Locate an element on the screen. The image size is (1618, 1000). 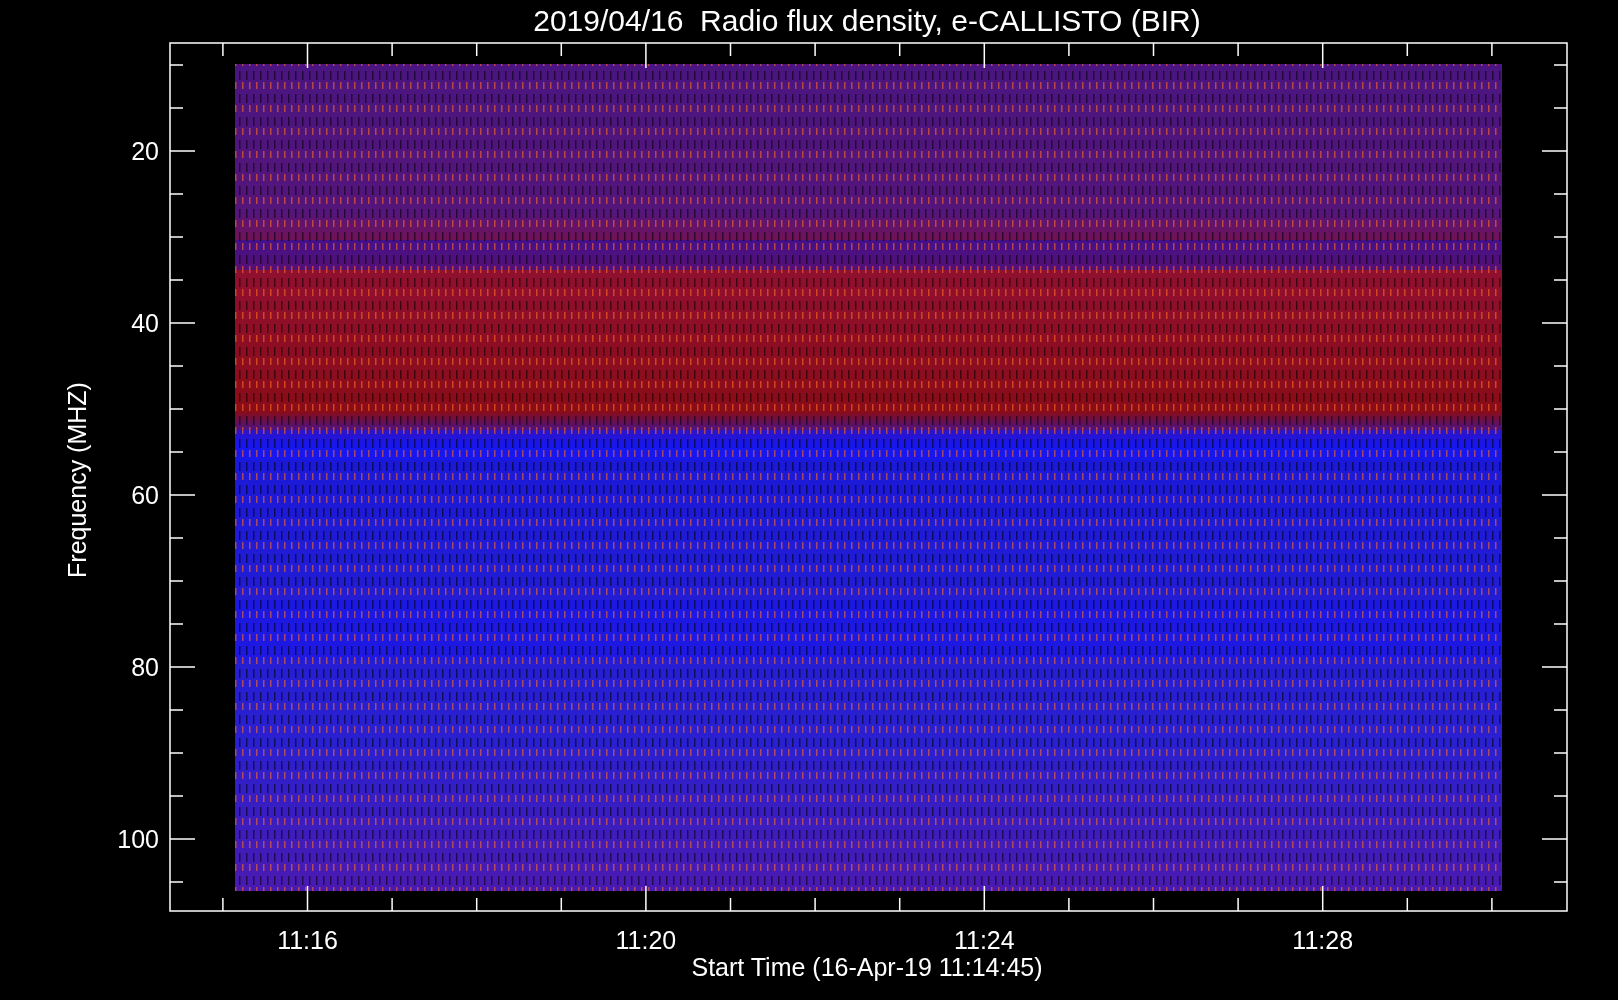
tick-label: 11:28 is located at coordinates (1323, 940).